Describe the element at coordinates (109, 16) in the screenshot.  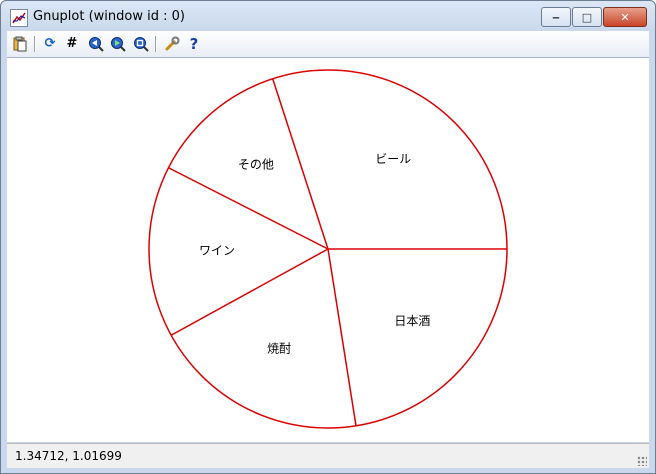
I see `window-title: Gnuplot (window id : 0)` at that location.